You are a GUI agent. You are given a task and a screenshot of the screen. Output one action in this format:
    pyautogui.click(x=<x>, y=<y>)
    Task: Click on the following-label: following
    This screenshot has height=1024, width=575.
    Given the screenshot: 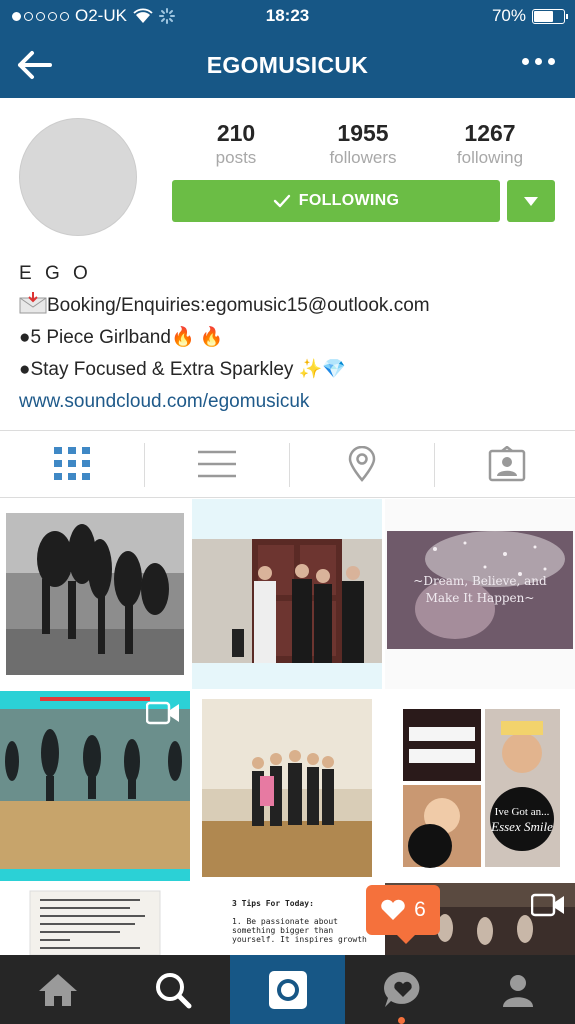 What is the action you would take?
    pyautogui.click(x=490, y=157)
    